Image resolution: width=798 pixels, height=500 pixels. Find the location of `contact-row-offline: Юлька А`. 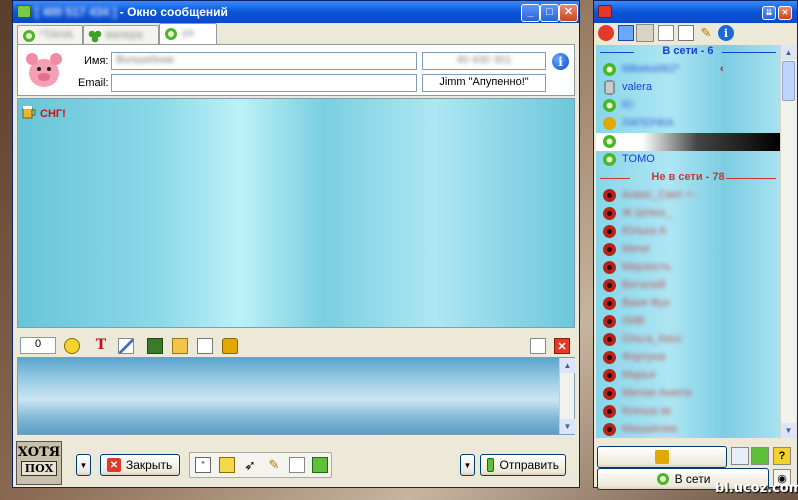

contact-row-offline: Юлька А is located at coordinates (689, 232).